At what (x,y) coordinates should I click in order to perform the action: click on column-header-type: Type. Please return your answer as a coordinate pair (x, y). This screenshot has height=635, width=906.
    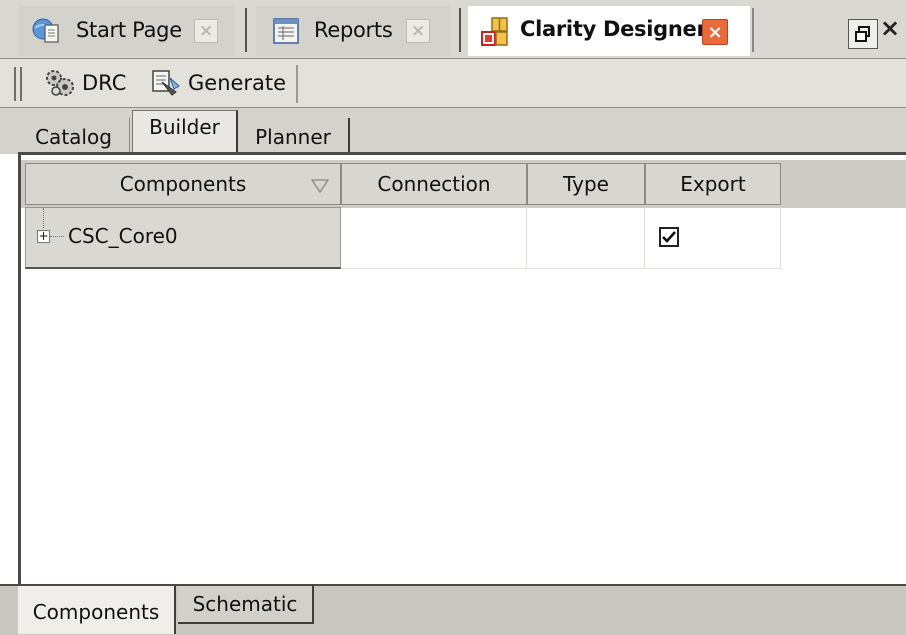
    Looking at the image, I should click on (586, 184).